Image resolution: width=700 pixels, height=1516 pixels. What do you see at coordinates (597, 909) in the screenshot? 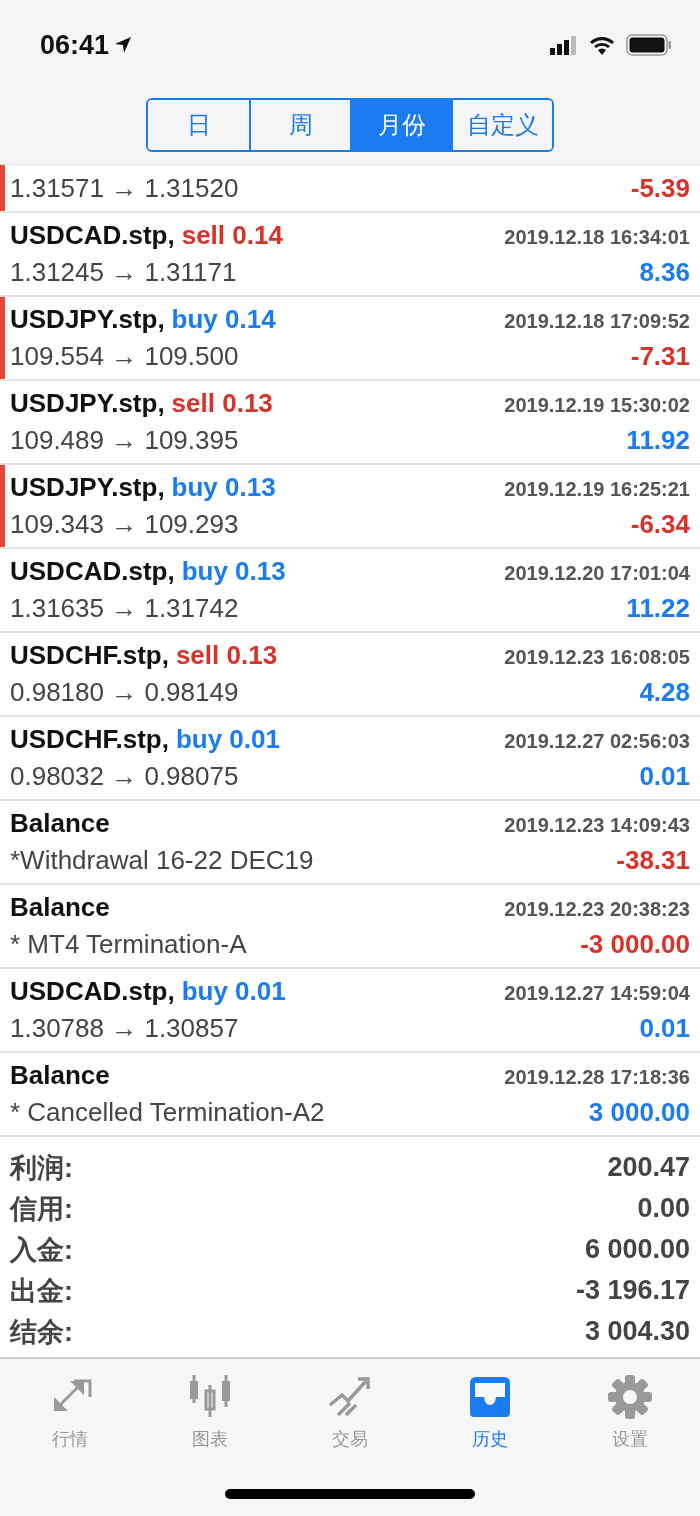
I see `trade-time: 2019.12.23 20:38:23` at bounding box center [597, 909].